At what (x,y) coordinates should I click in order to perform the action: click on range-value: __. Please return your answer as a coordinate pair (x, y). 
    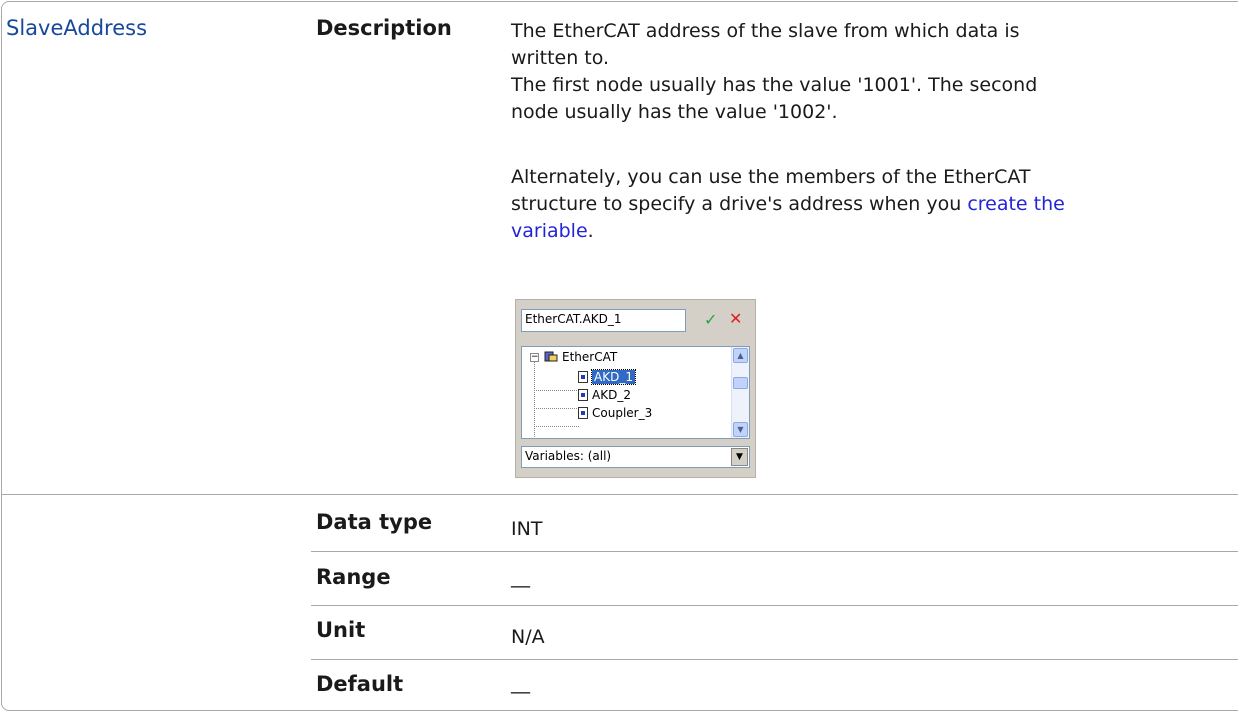
    Looking at the image, I should click on (520, 577).